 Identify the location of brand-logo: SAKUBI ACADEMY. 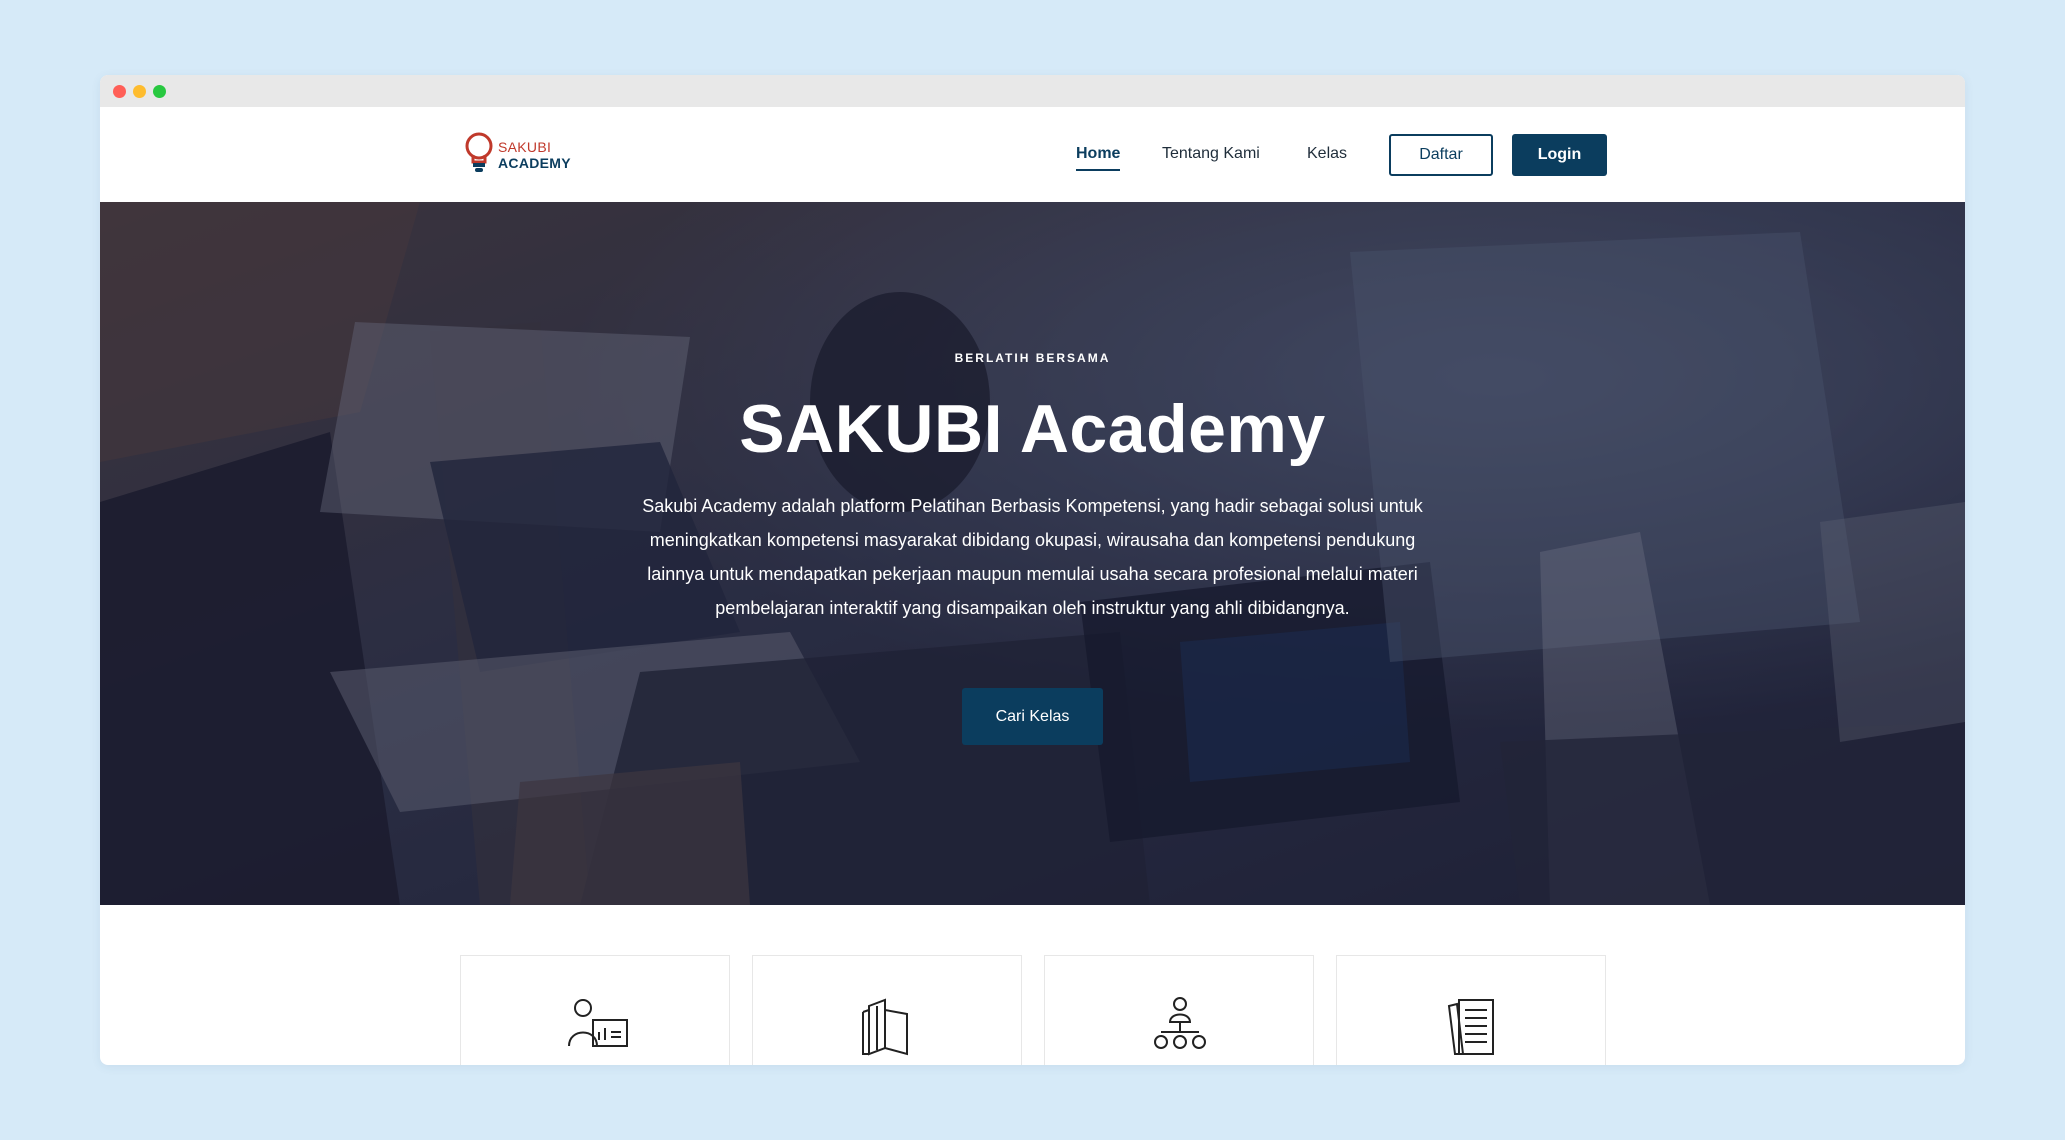
(517, 155).